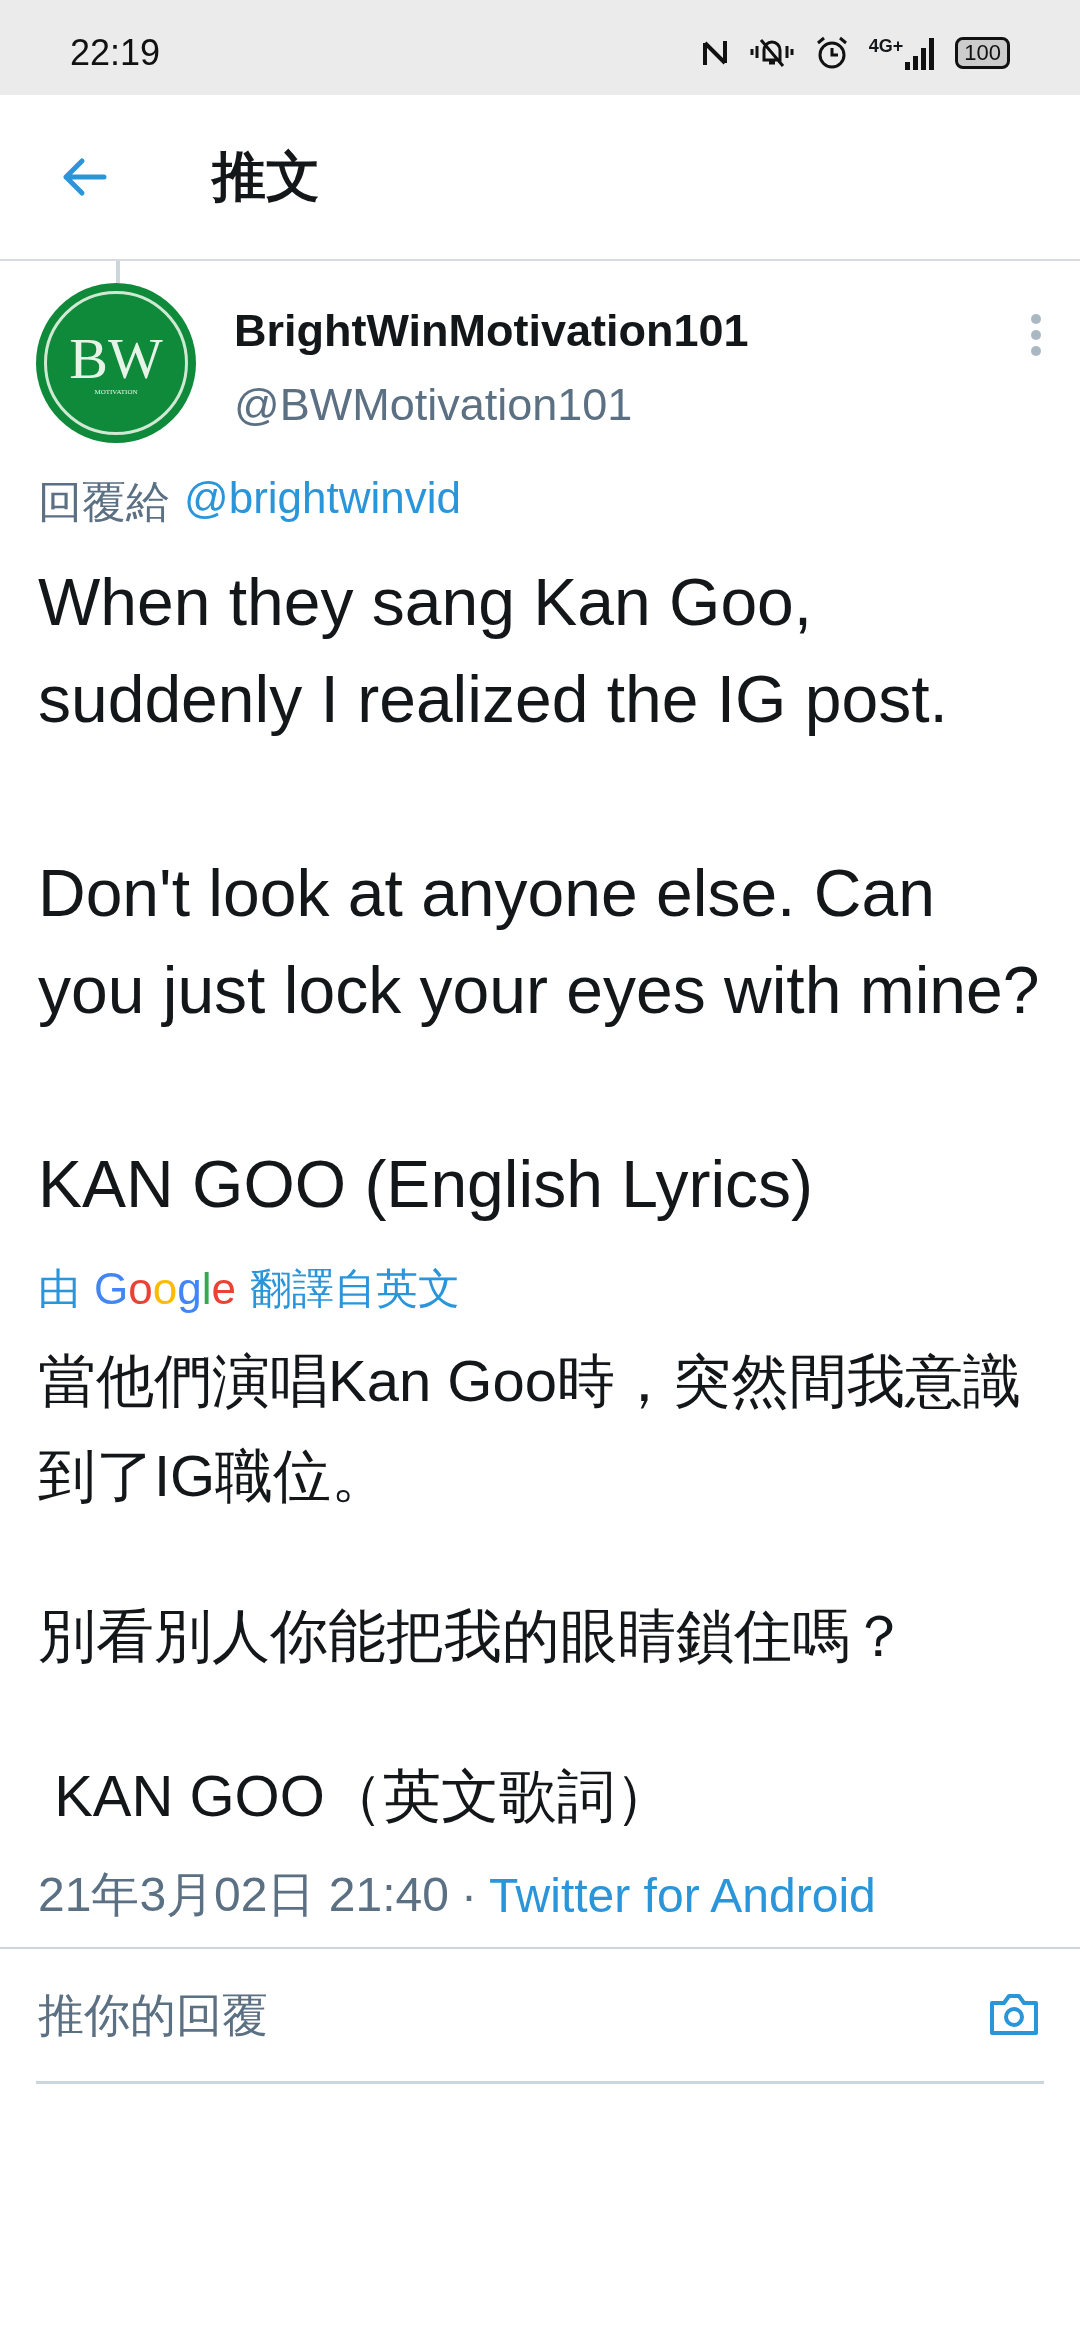 This screenshot has width=1080, height=2340. I want to click on translated-text: KAN GOO（英文歌詞）, so click(363, 1796).